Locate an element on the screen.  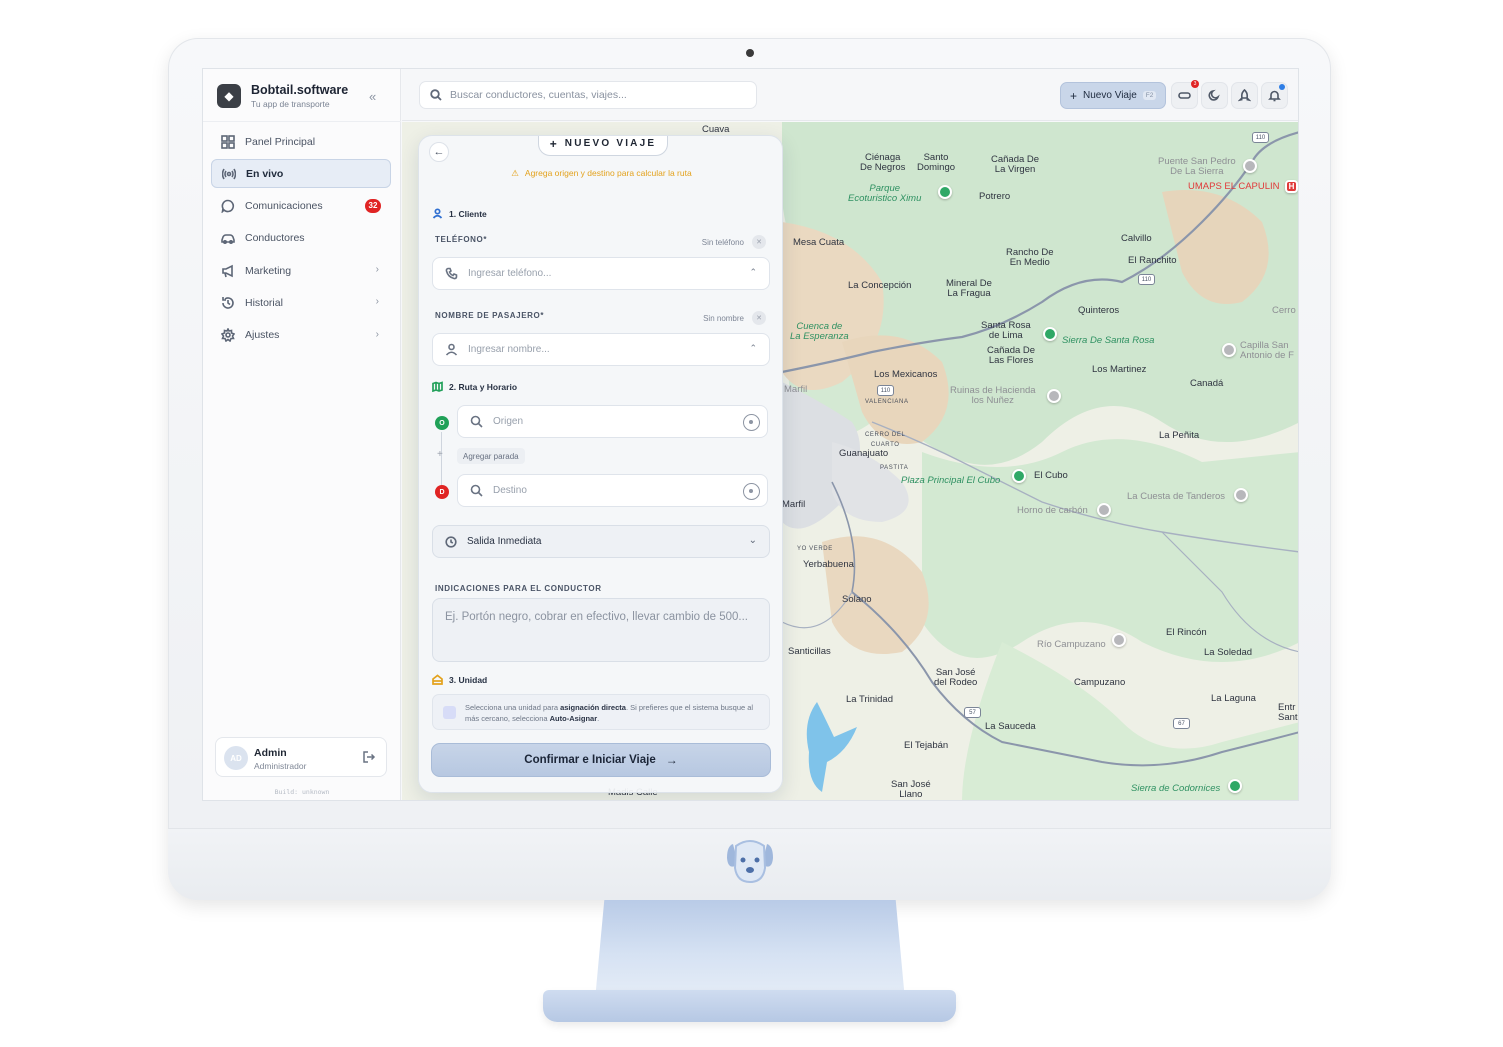
map-label: Campuzano is located at coordinates (1100, 682).